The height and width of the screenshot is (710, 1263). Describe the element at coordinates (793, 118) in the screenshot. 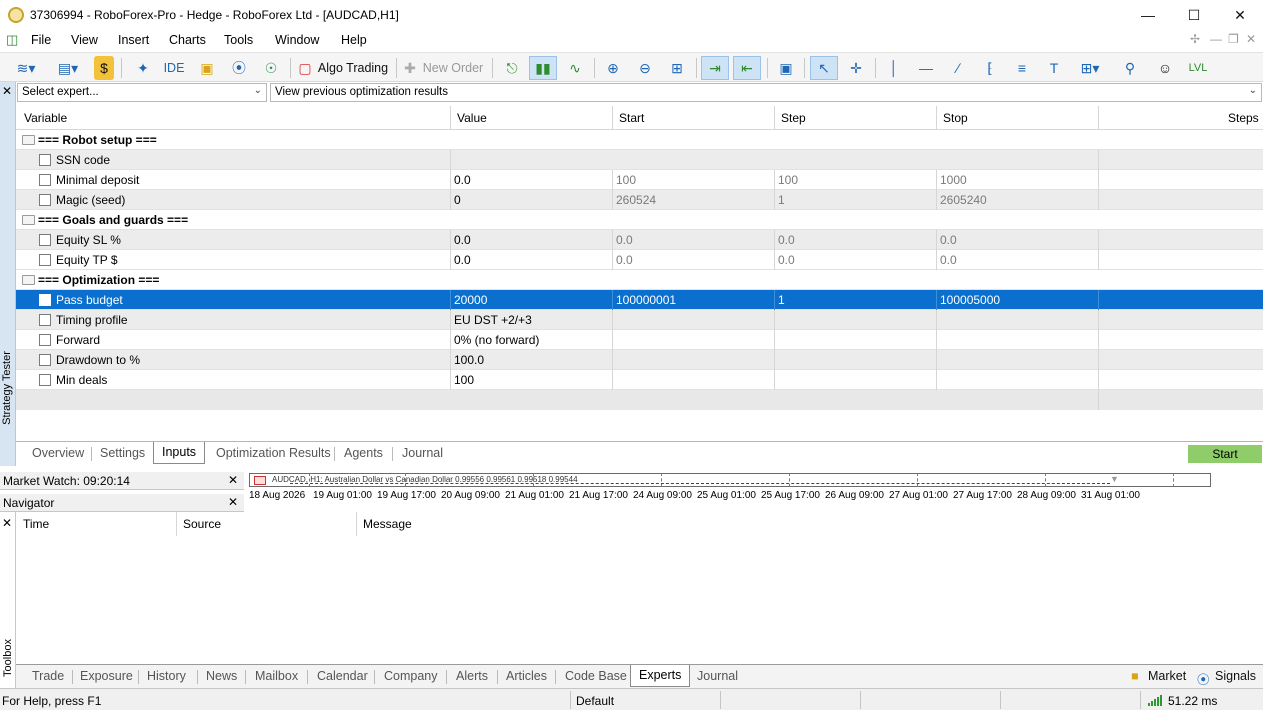

I see `column-step: Step` at that location.